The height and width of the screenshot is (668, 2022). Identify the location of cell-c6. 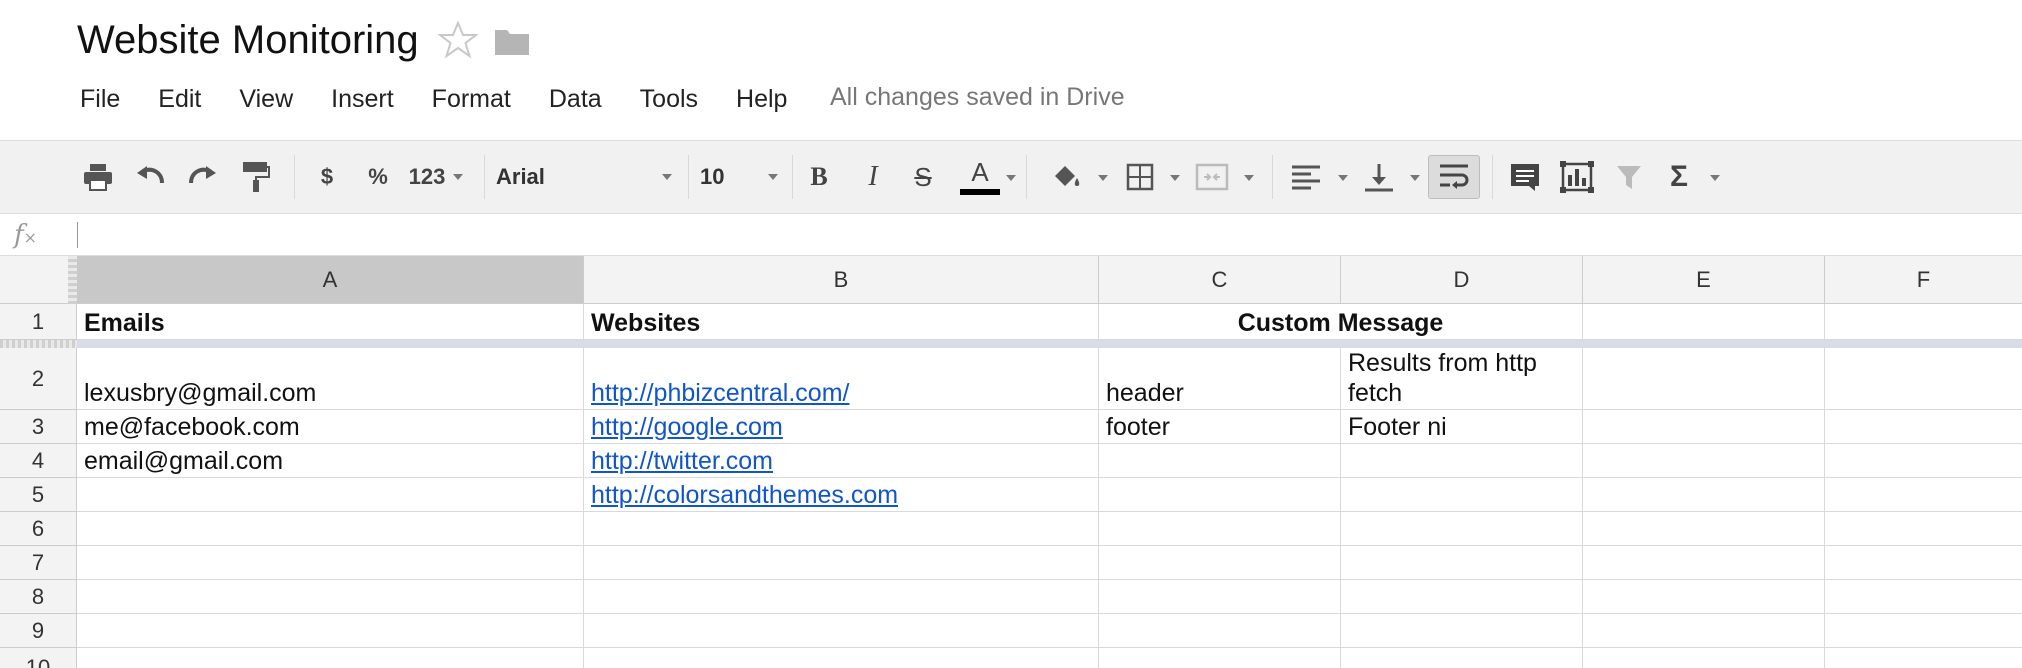
(1220, 529).